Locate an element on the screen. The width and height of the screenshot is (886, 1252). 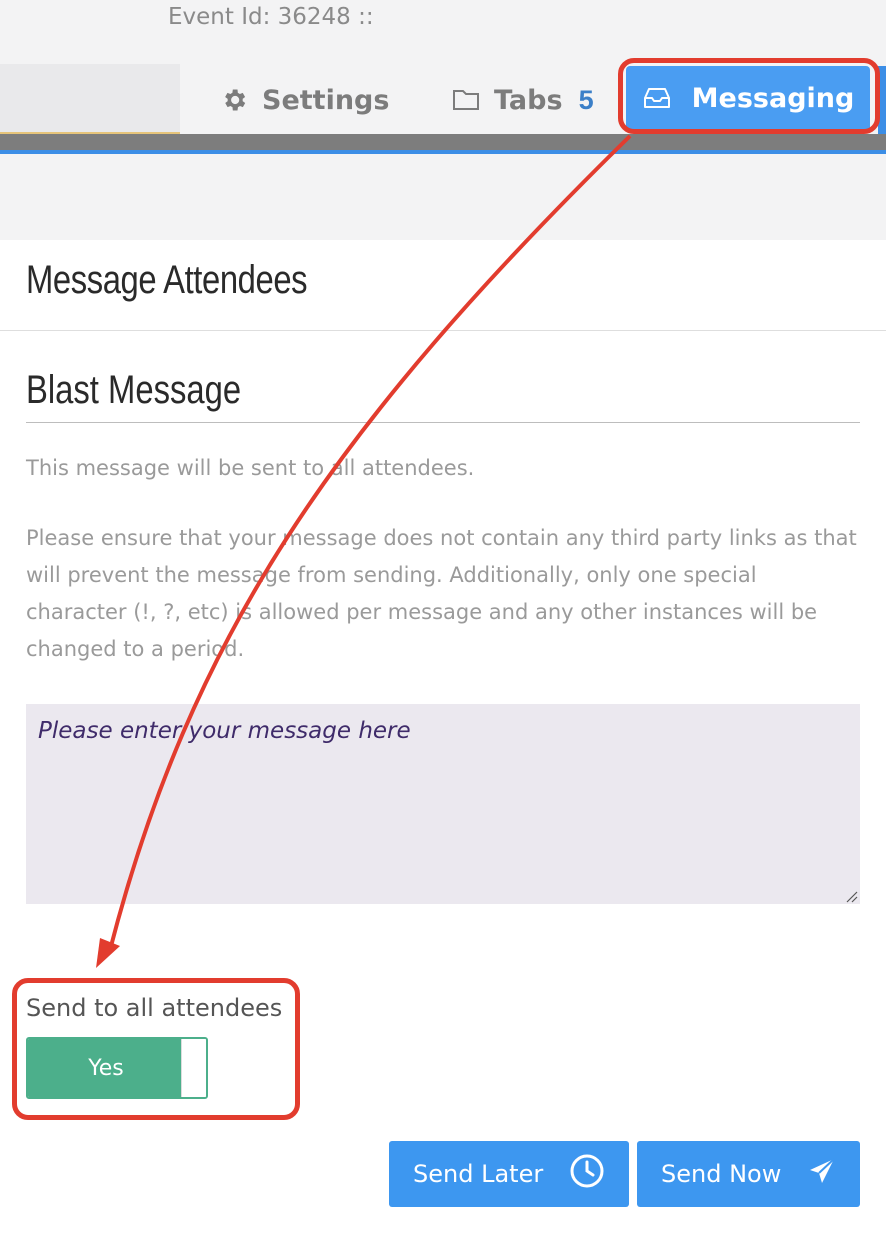
tab-settings-label: Settings is located at coordinates (326, 100).